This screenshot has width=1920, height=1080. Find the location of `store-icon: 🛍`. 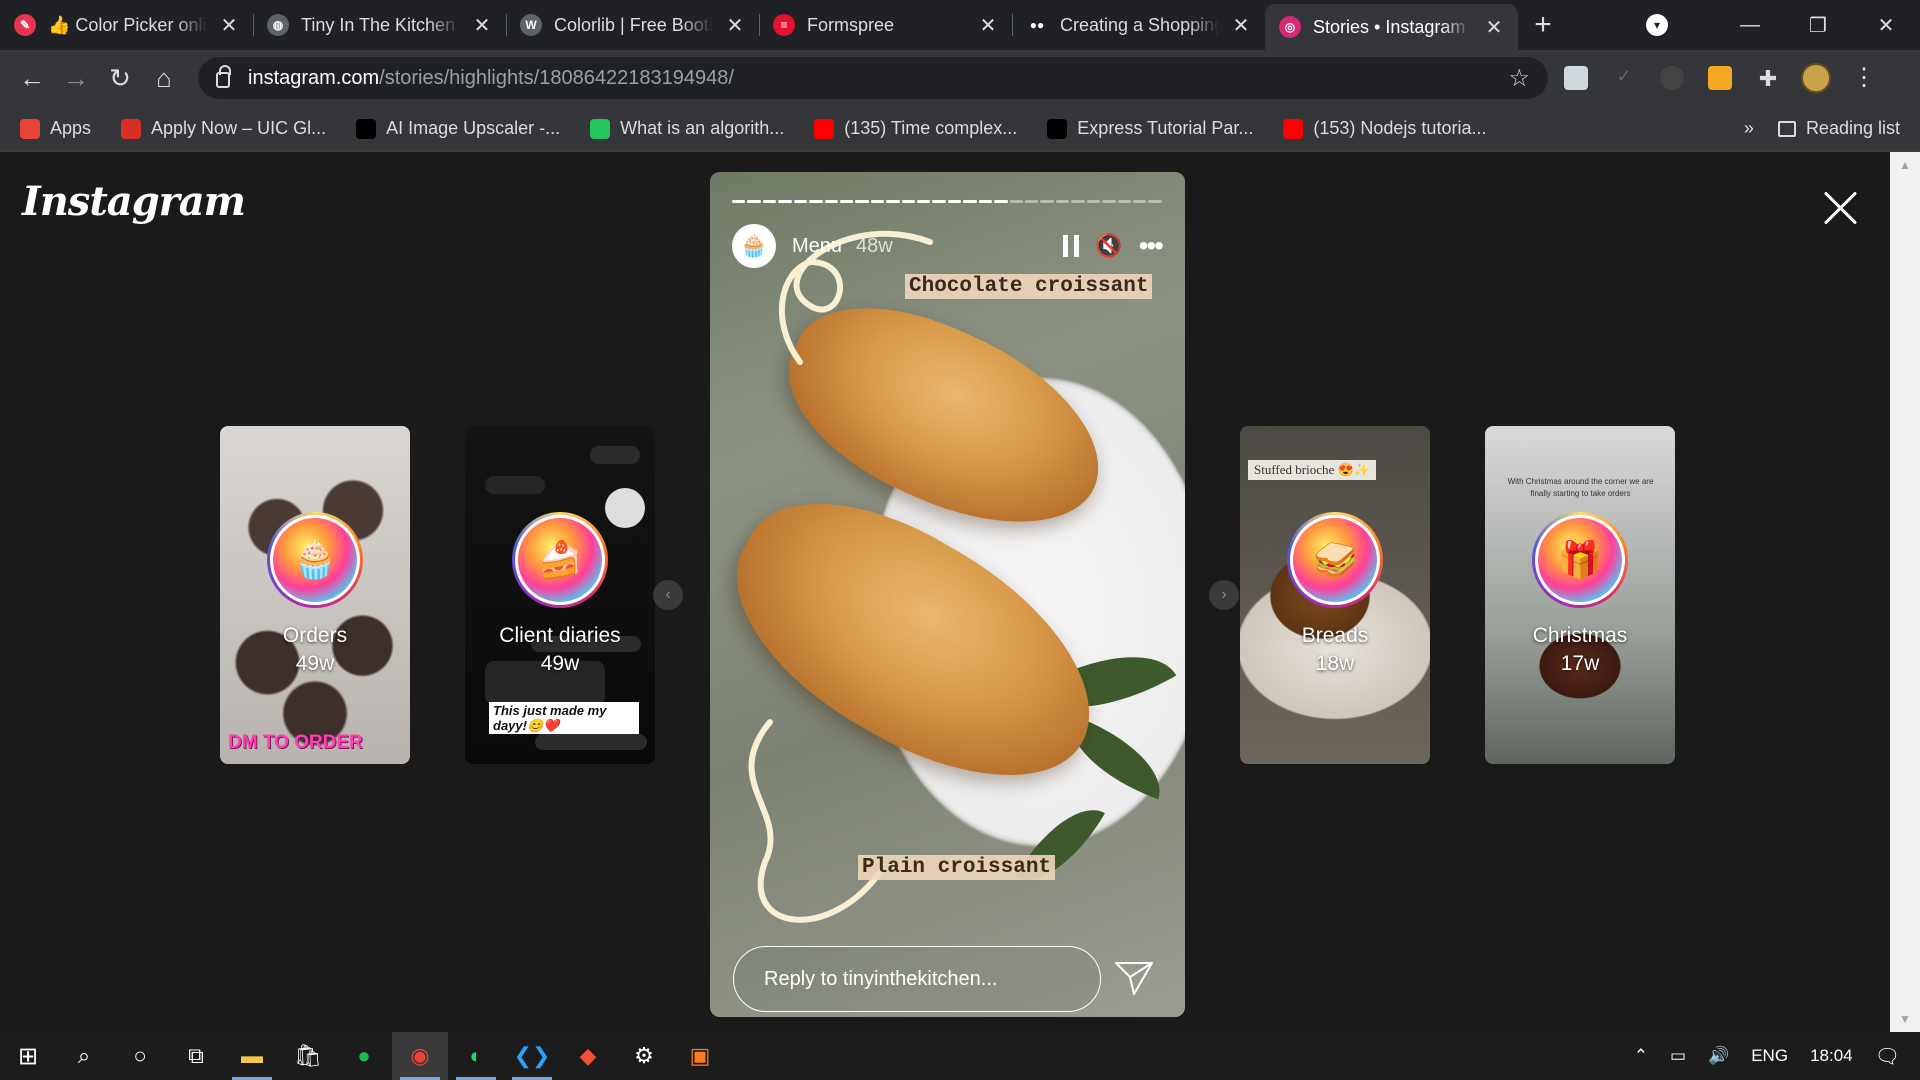

store-icon: 🛍 is located at coordinates (308, 1056).